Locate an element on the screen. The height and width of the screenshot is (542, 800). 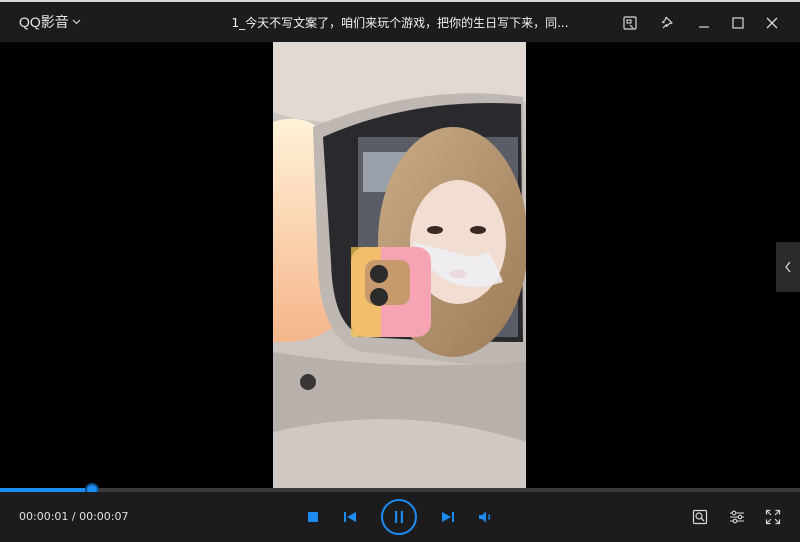
screenshot-search-button is located at coordinates (700, 517).